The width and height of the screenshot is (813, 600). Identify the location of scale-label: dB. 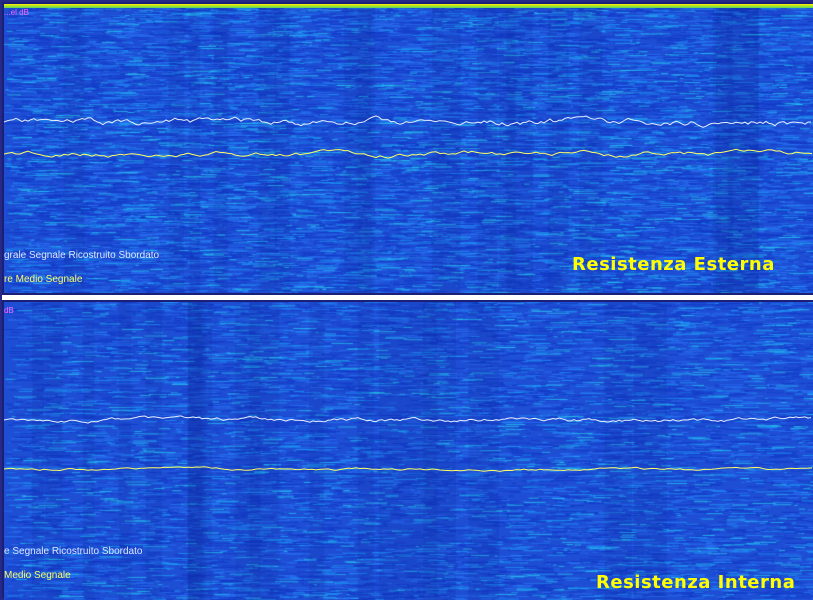
(9, 310).